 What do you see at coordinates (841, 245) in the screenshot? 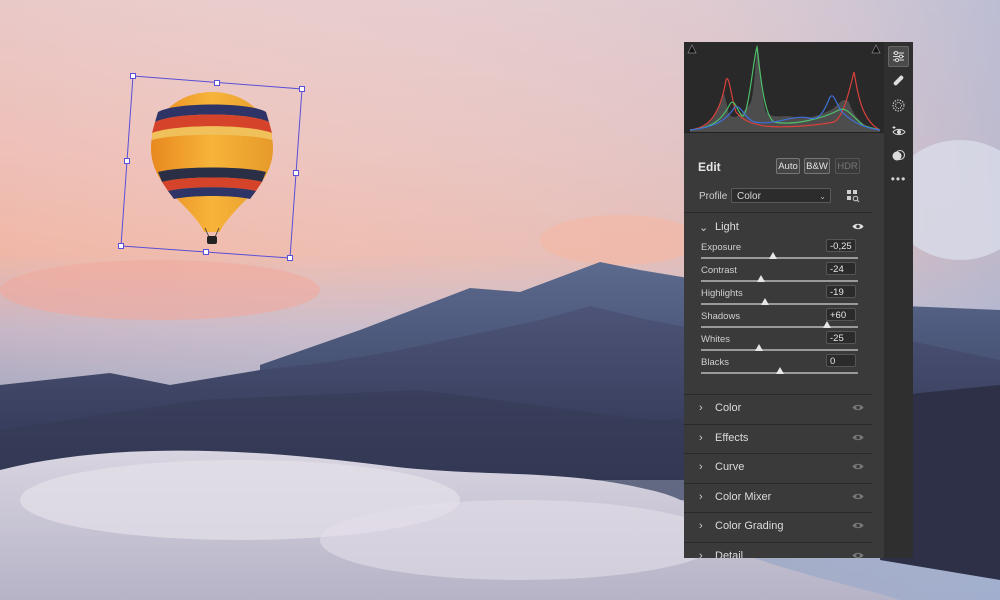
I see `slider-value-input: -0,25` at bounding box center [841, 245].